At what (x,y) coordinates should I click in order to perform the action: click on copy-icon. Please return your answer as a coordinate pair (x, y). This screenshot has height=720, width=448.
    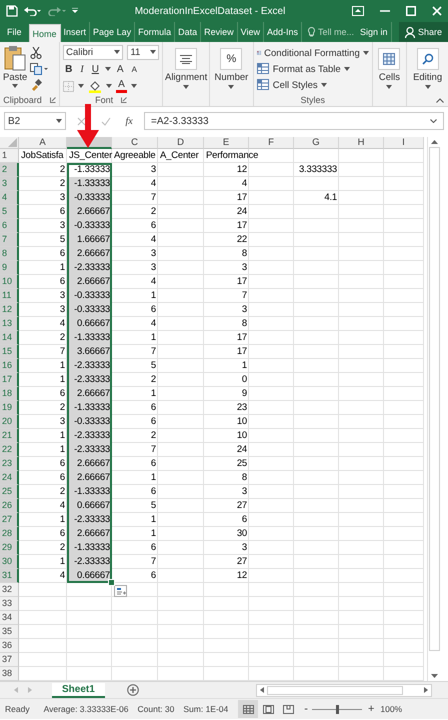
    Looking at the image, I should click on (39, 69).